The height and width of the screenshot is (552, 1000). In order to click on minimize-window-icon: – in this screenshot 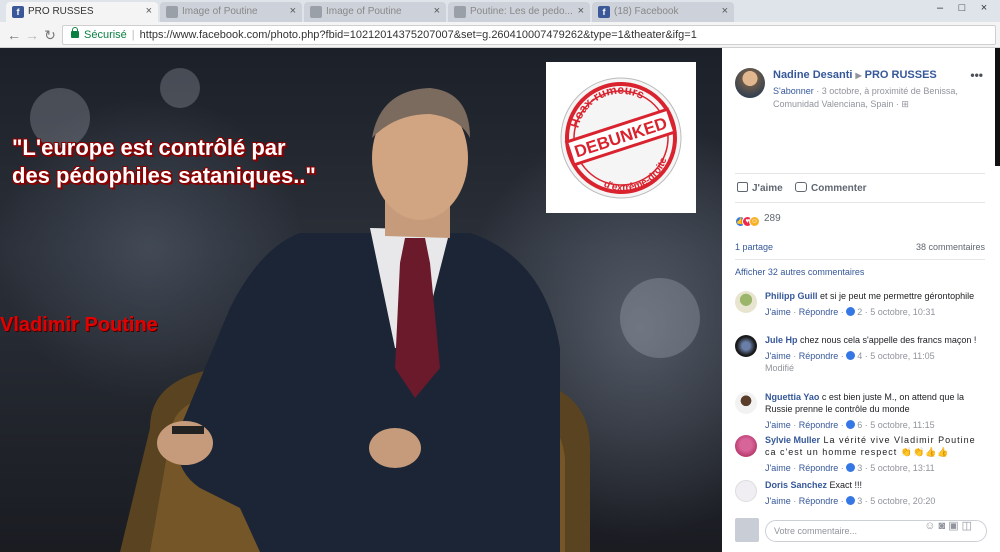, I will do `click(940, 11)`.